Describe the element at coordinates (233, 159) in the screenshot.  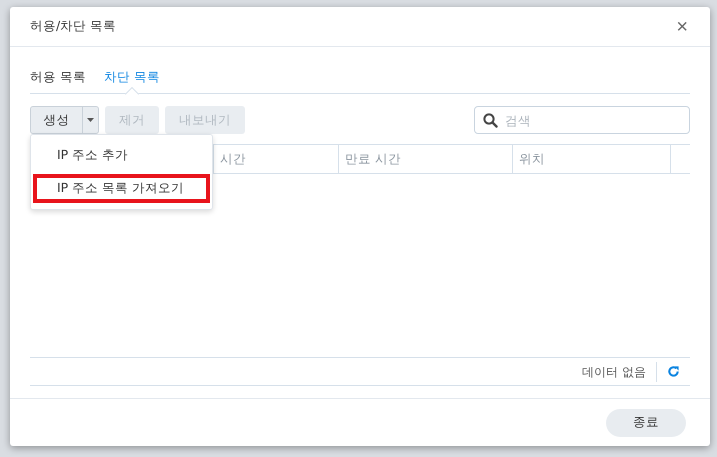
I see `column-header: 시간` at that location.